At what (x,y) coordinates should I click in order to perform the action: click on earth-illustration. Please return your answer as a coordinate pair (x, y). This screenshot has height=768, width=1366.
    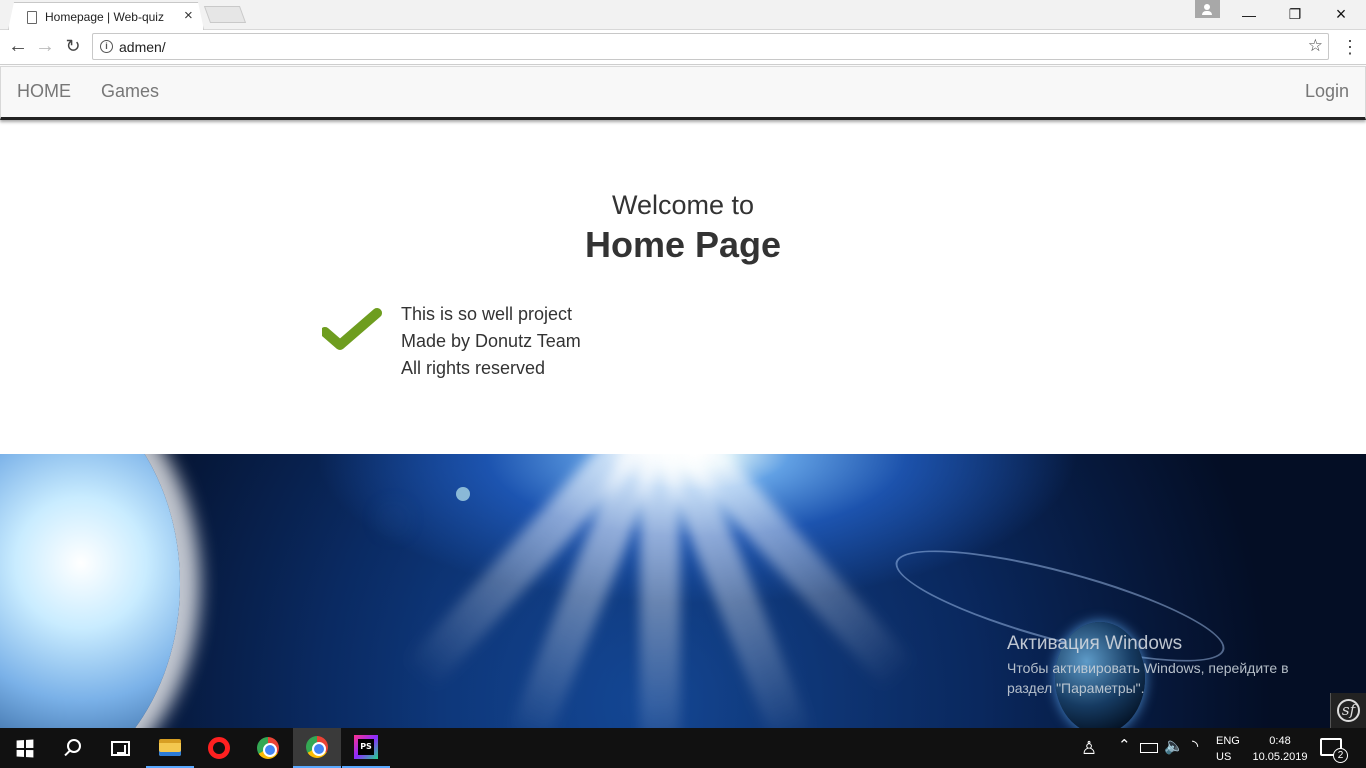
    Looking at the image, I should click on (90, 591).